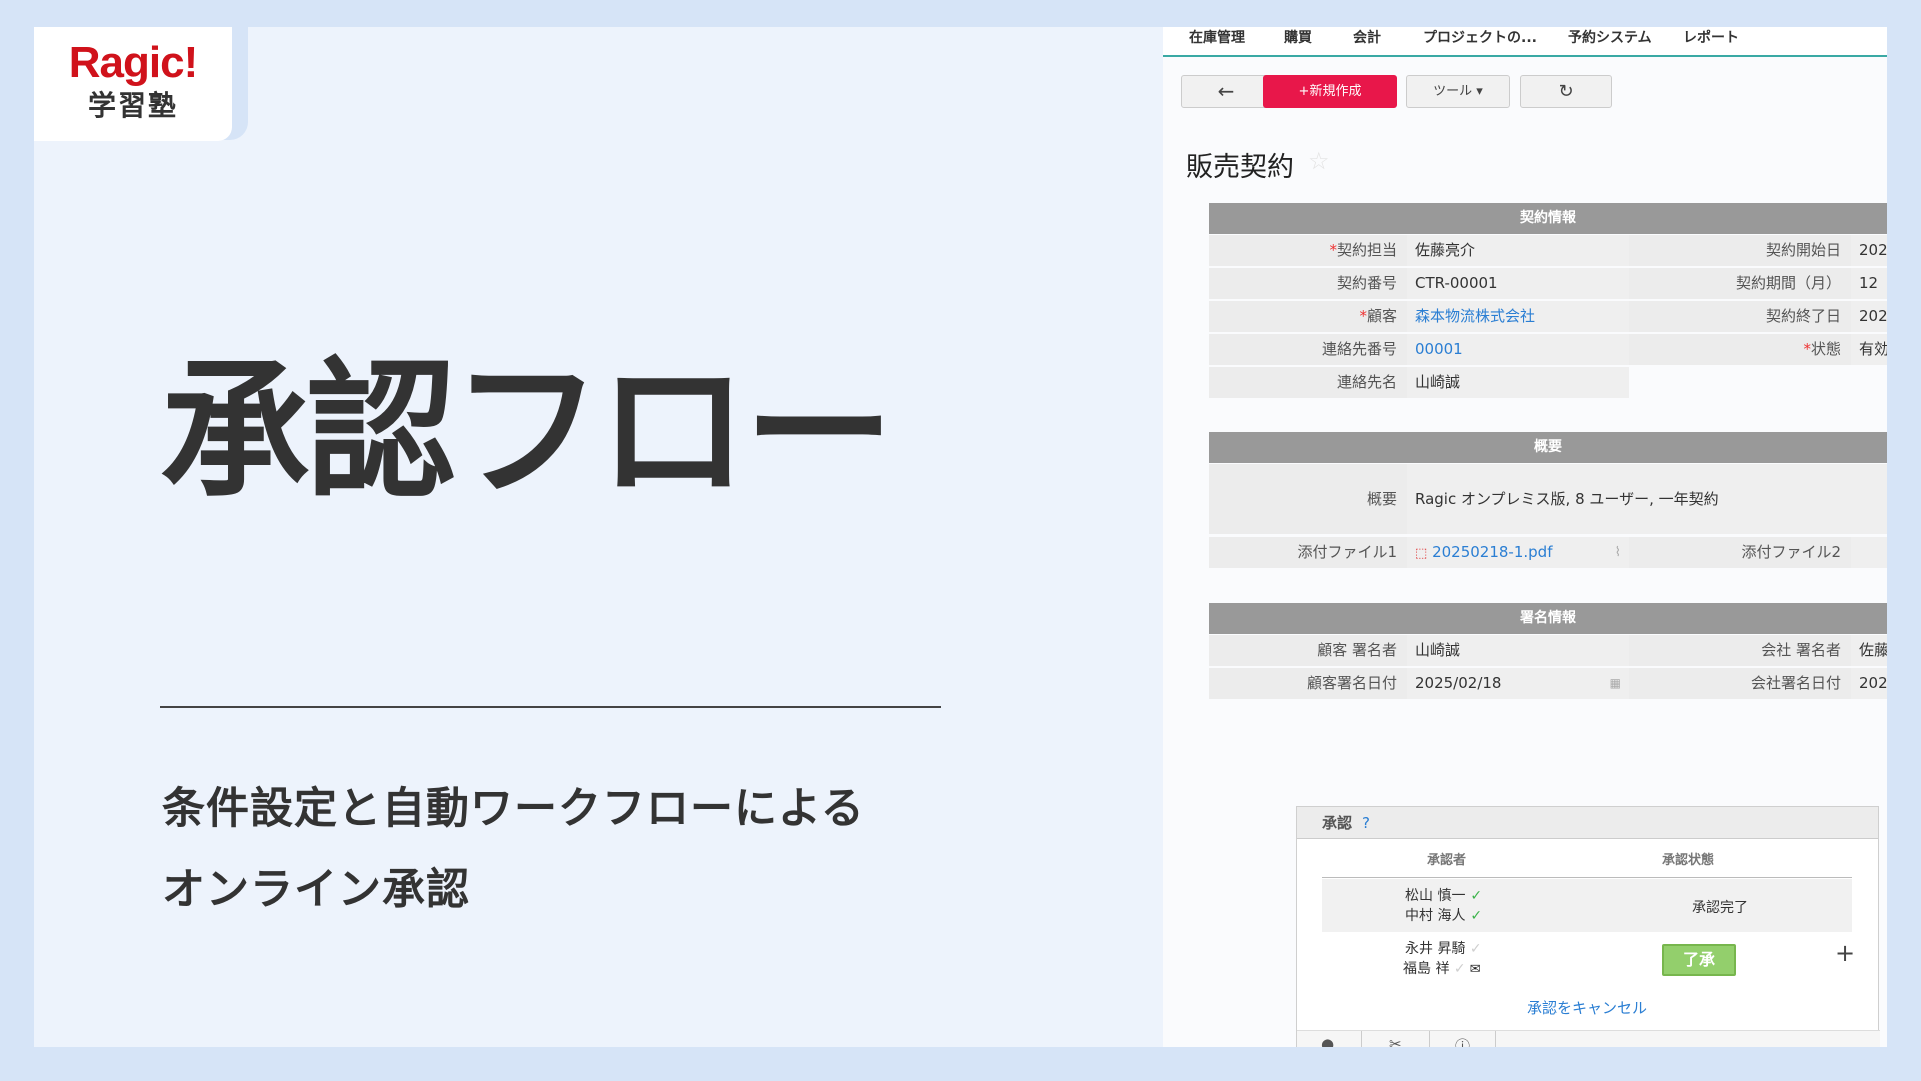 This screenshot has height=1081, width=1921. I want to click on approver: 永井 昇騎 ✓, so click(1443, 949).